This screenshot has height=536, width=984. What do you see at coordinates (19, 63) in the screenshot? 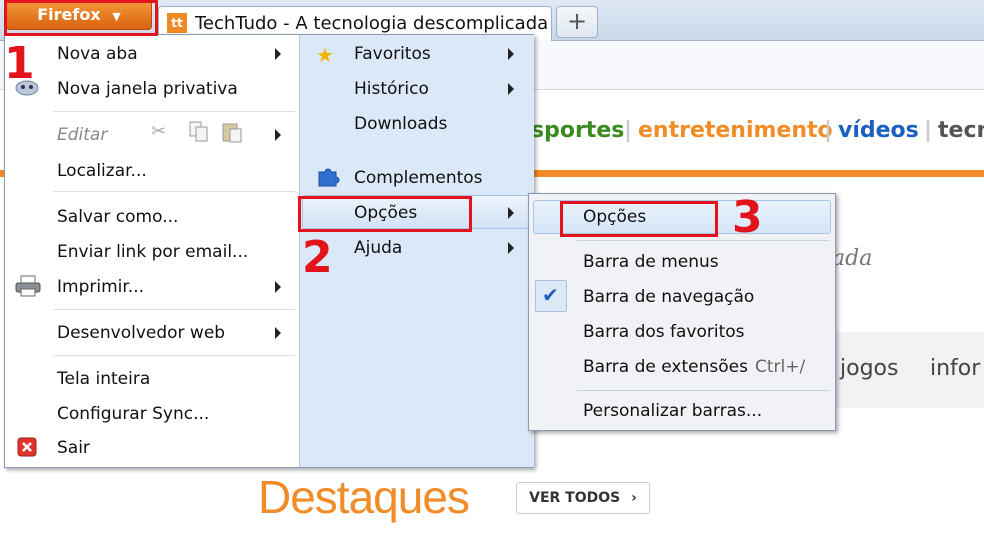
I see `annotation-number-1: 1` at bounding box center [19, 63].